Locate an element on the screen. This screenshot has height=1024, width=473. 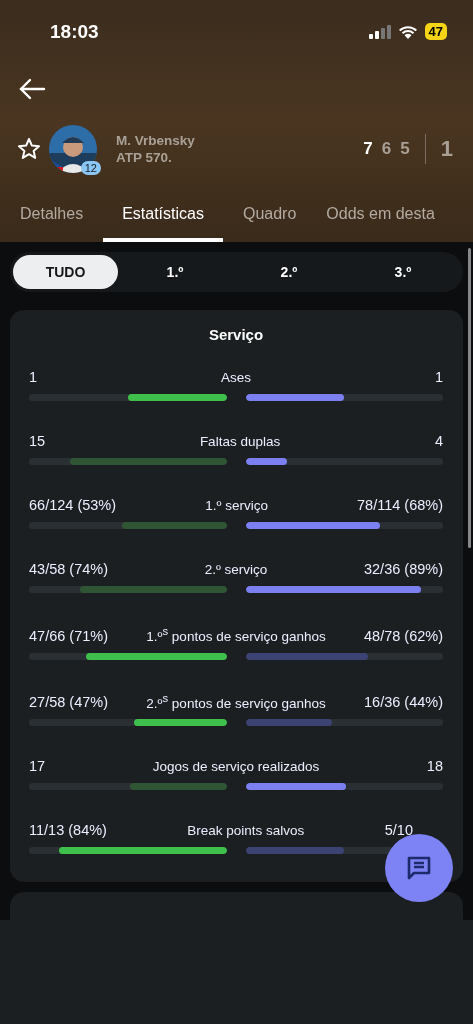
chat-icon is located at coordinates (419, 868).